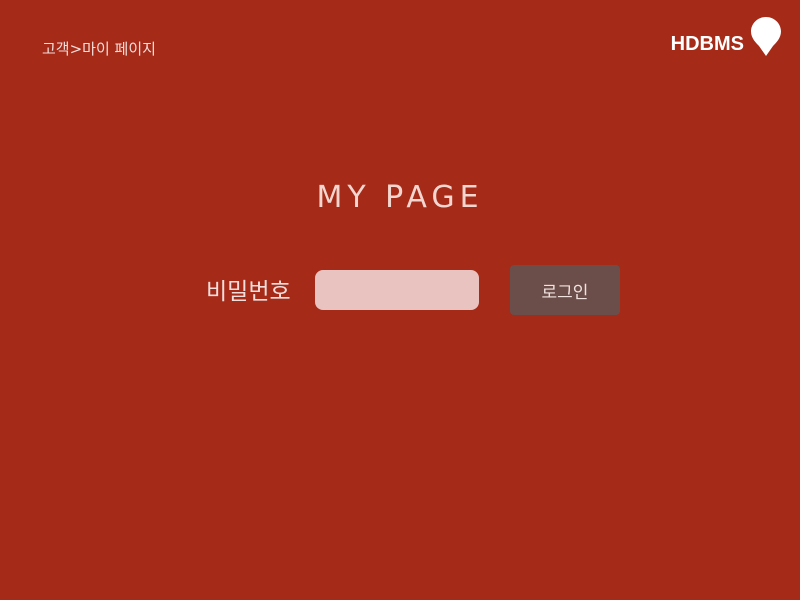 This screenshot has width=800, height=600. Describe the element at coordinates (766, 36) in the screenshot. I see `map-pin-icon` at that location.